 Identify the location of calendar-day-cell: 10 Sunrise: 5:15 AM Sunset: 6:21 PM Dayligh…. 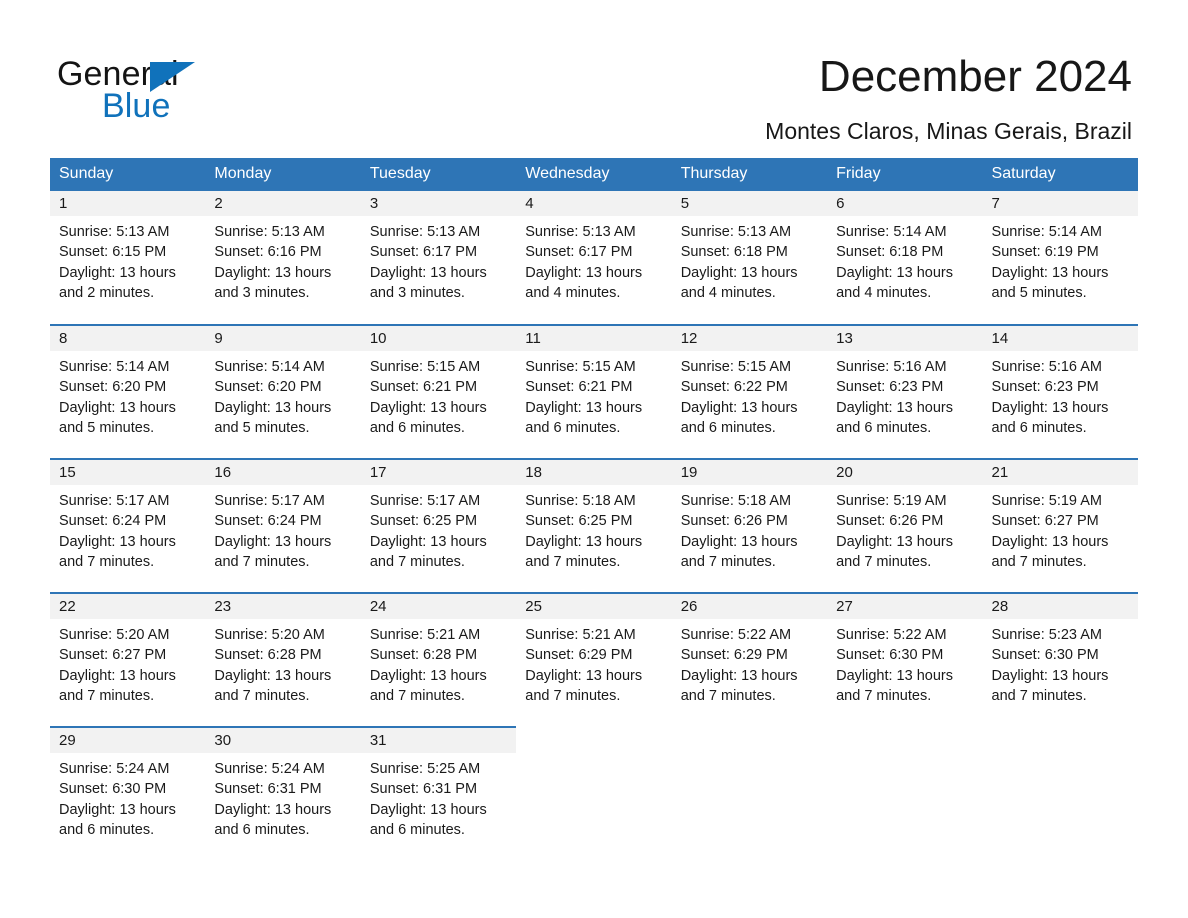
(438, 391).